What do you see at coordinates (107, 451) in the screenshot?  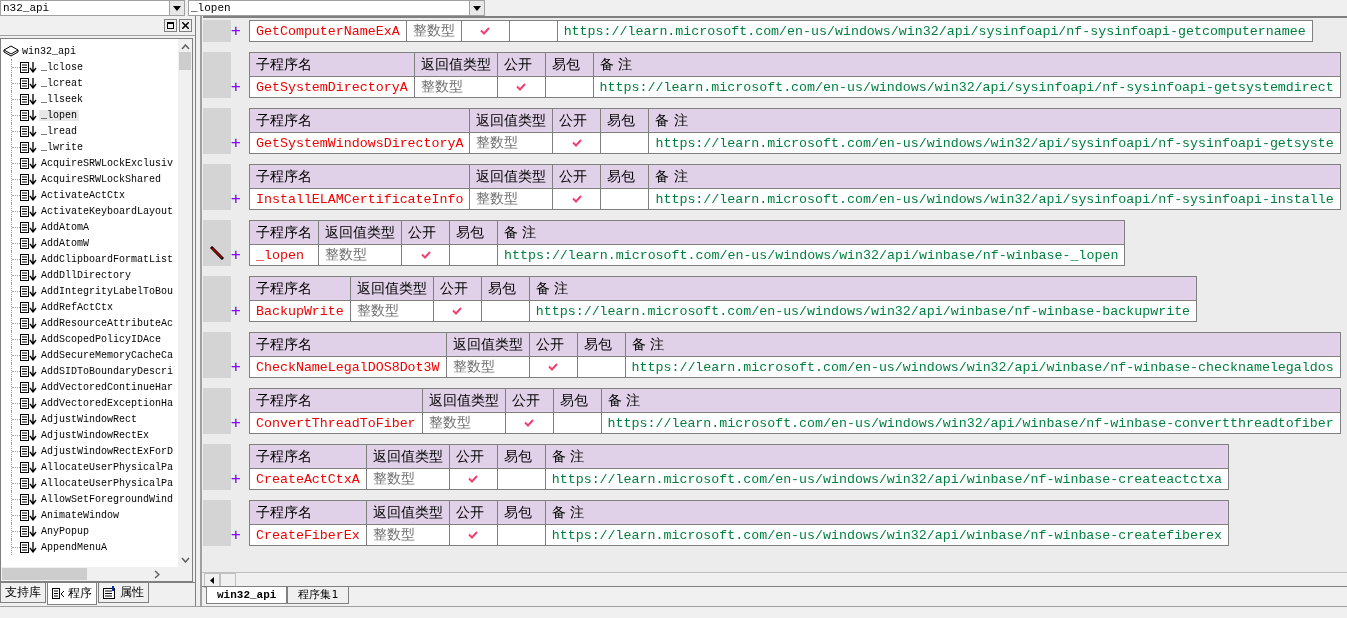 I see `tree-item: AdjustWindowRectExForD` at bounding box center [107, 451].